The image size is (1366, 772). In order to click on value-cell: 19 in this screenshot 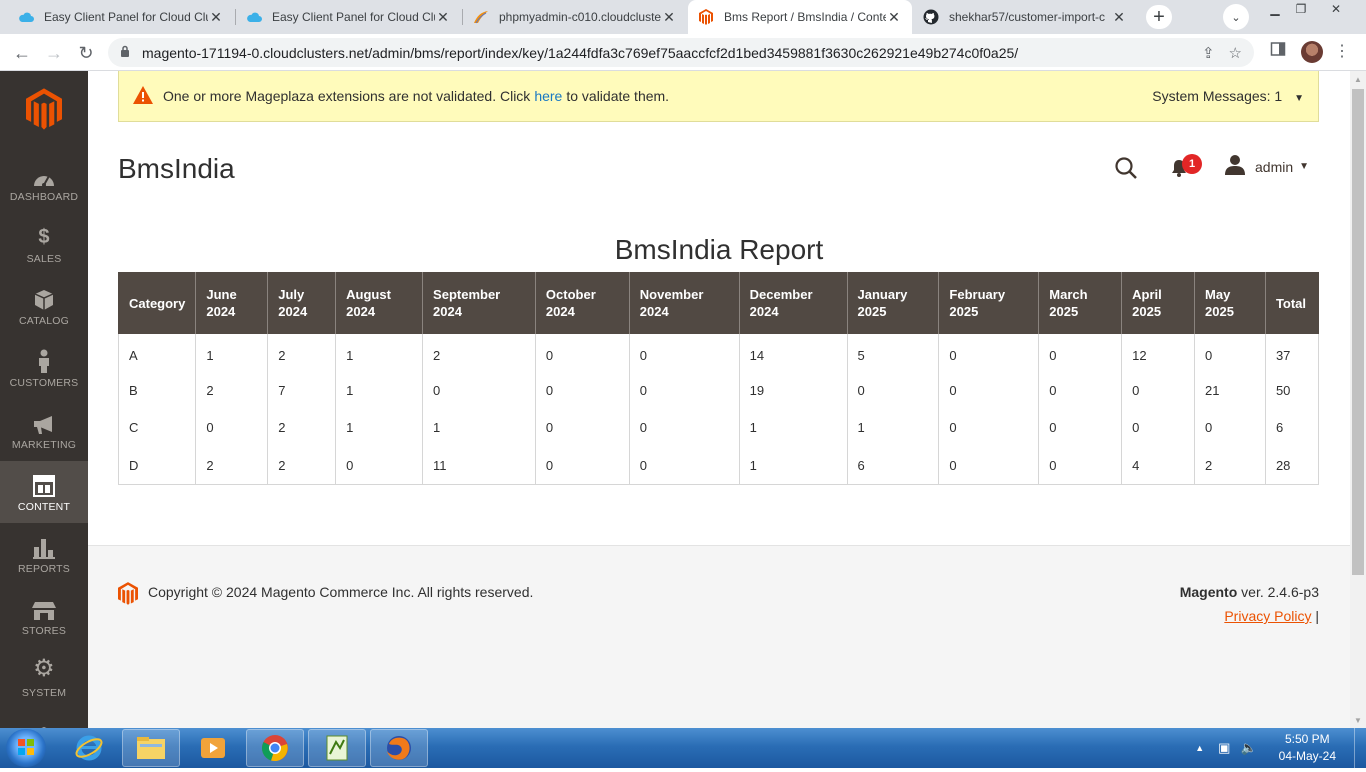, I will do `click(793, 390)`.